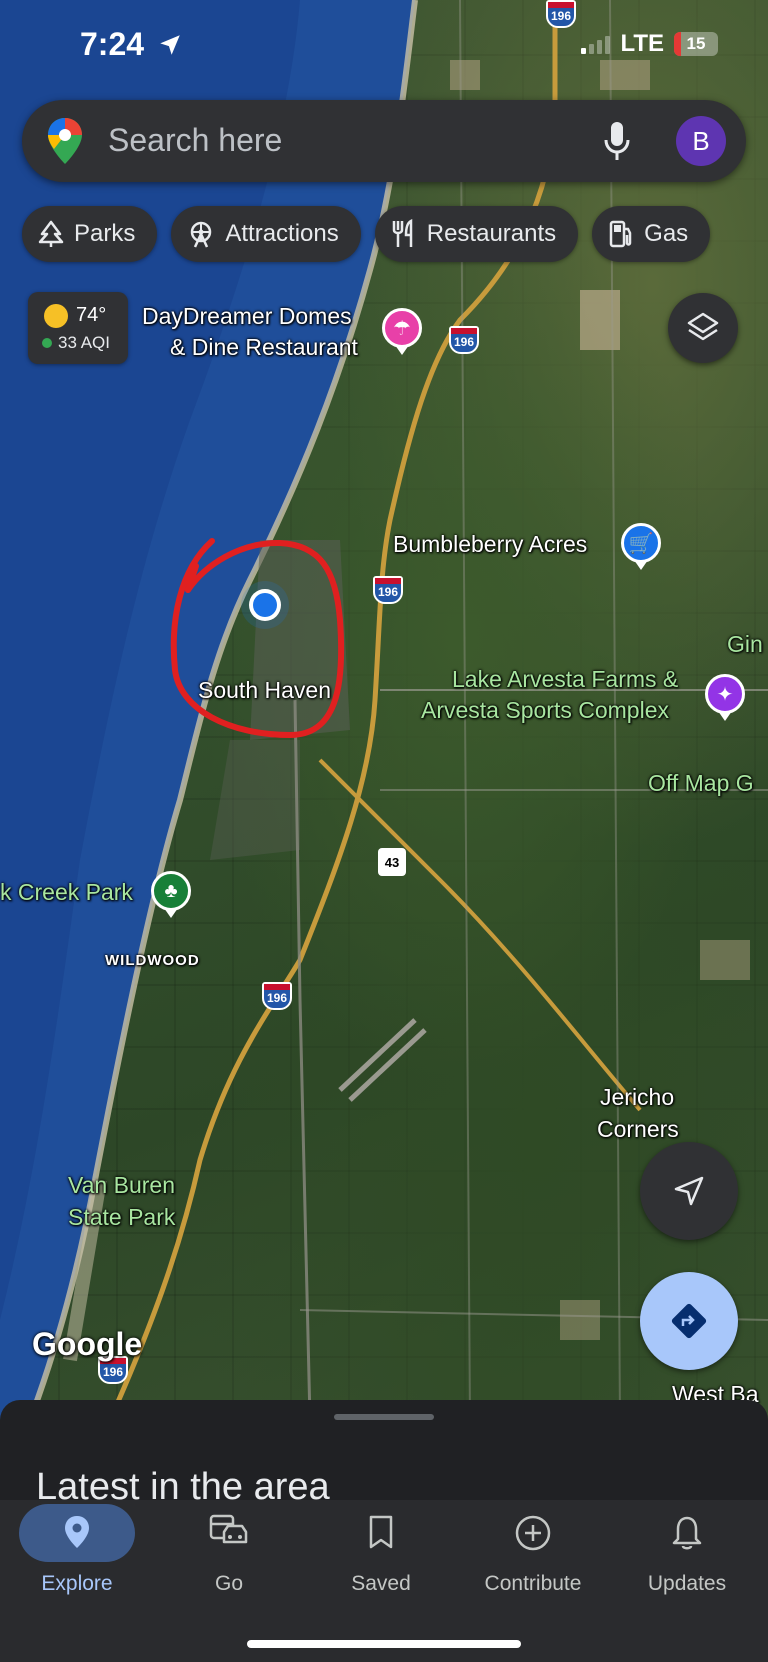 The height and width of the screenshot is (1662, 768). I want to click on nav-saved: Saved, so click(381, 1555).